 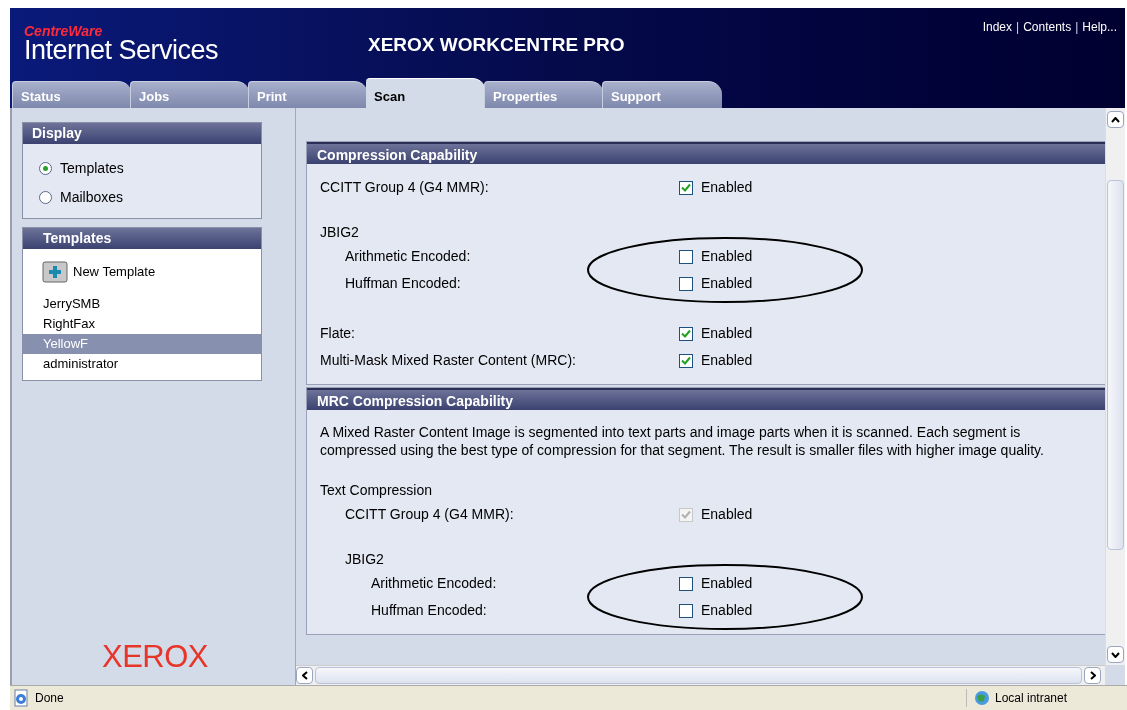 What do you see at coordinates (377, 490) in the screenshot?
I see `group-label: Text Compression` at bounding box center [377, 490].